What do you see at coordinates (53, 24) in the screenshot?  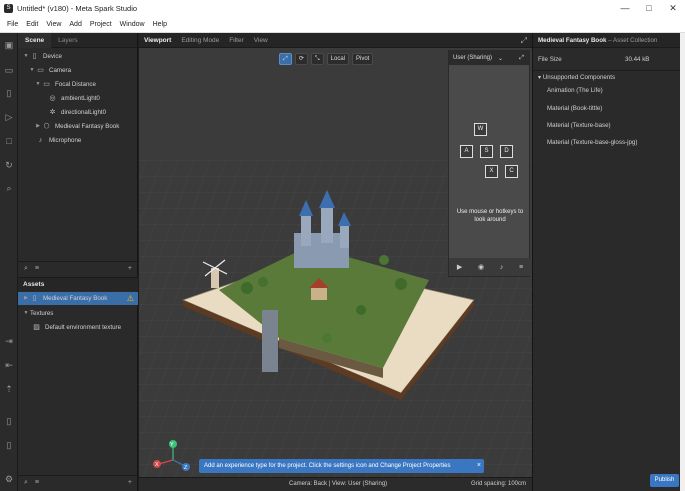 I see `menu-view: View` at bounding box center [53, 24].